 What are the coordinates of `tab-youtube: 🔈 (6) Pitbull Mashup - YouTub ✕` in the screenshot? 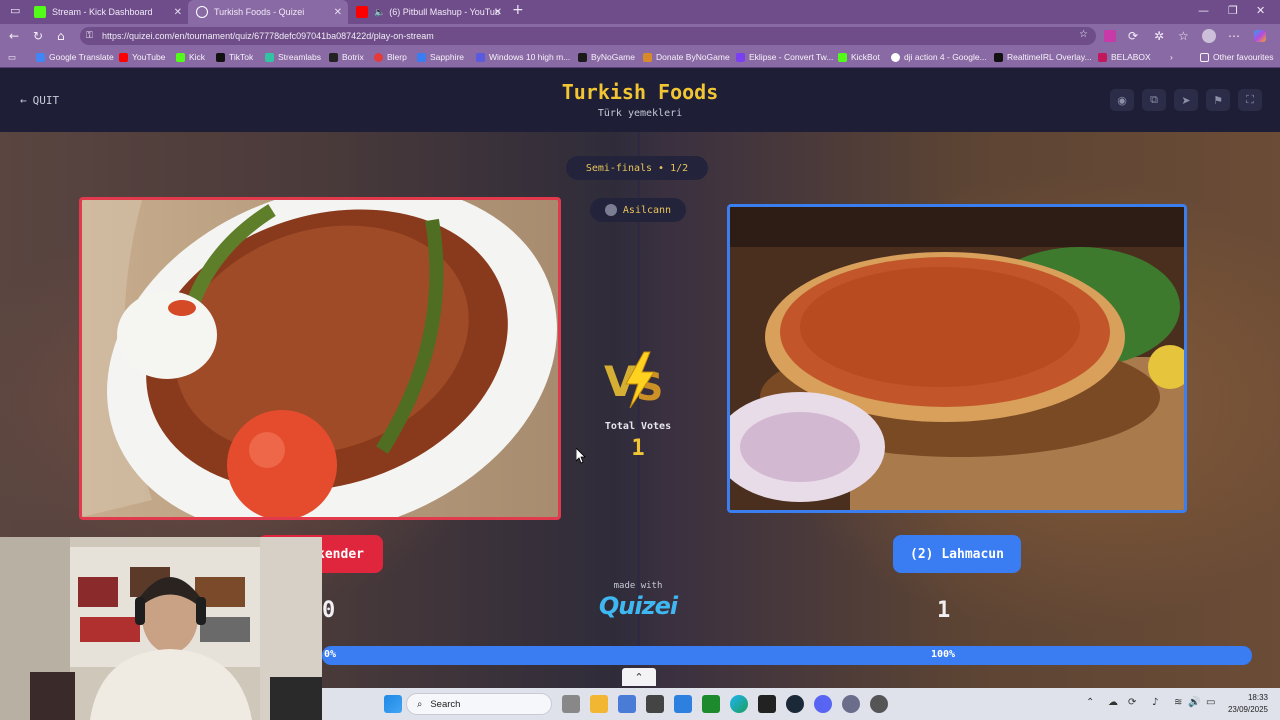 It's located at (428, 12).